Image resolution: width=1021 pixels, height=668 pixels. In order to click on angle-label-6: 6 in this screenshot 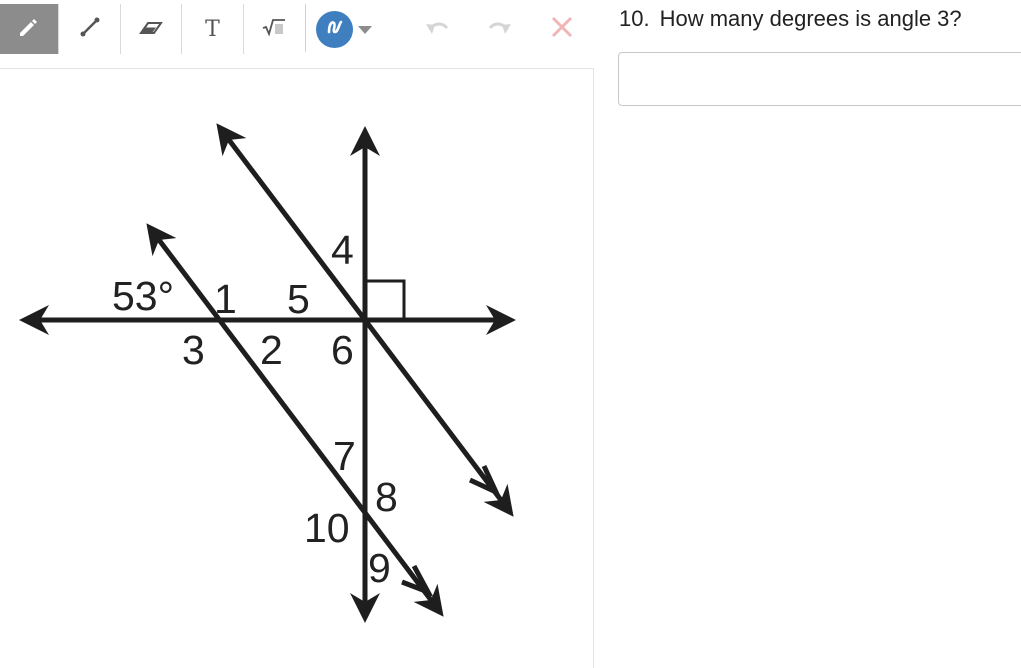, I will do `click(342, 350)`.